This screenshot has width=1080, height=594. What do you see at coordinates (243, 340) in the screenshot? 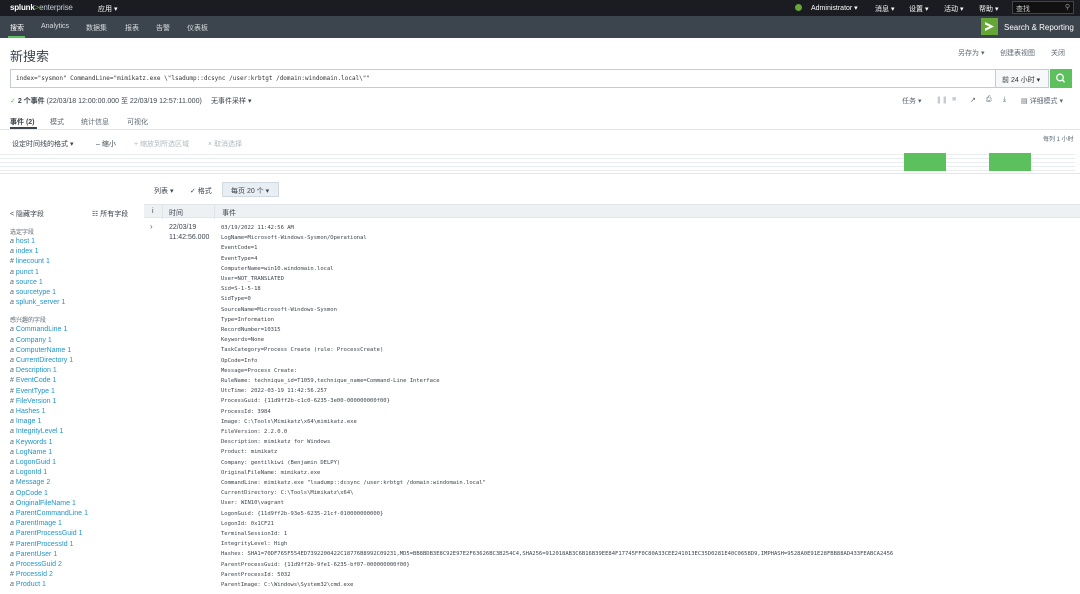
I see `event-line: Keywords=None` at bounding box center [243, 340].